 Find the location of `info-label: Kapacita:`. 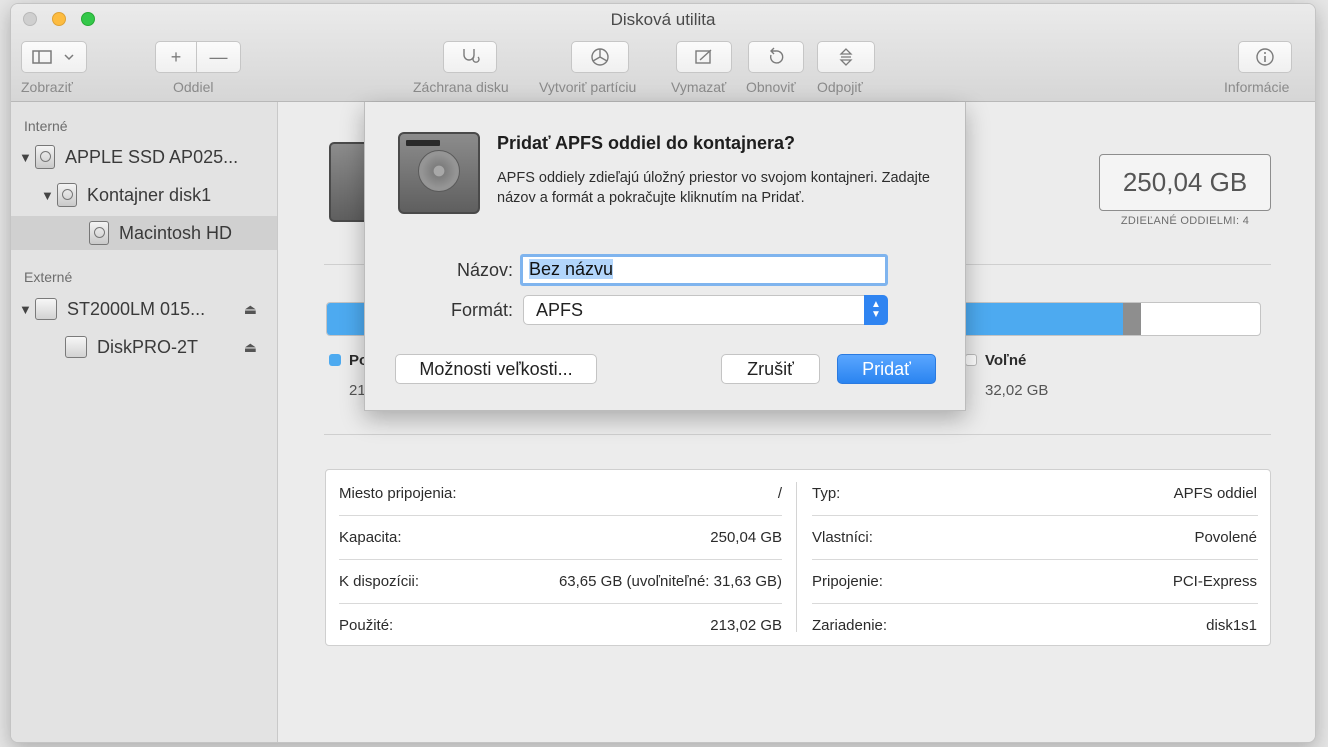

info-label: Kapacita: is located at coordinates (370, 537).